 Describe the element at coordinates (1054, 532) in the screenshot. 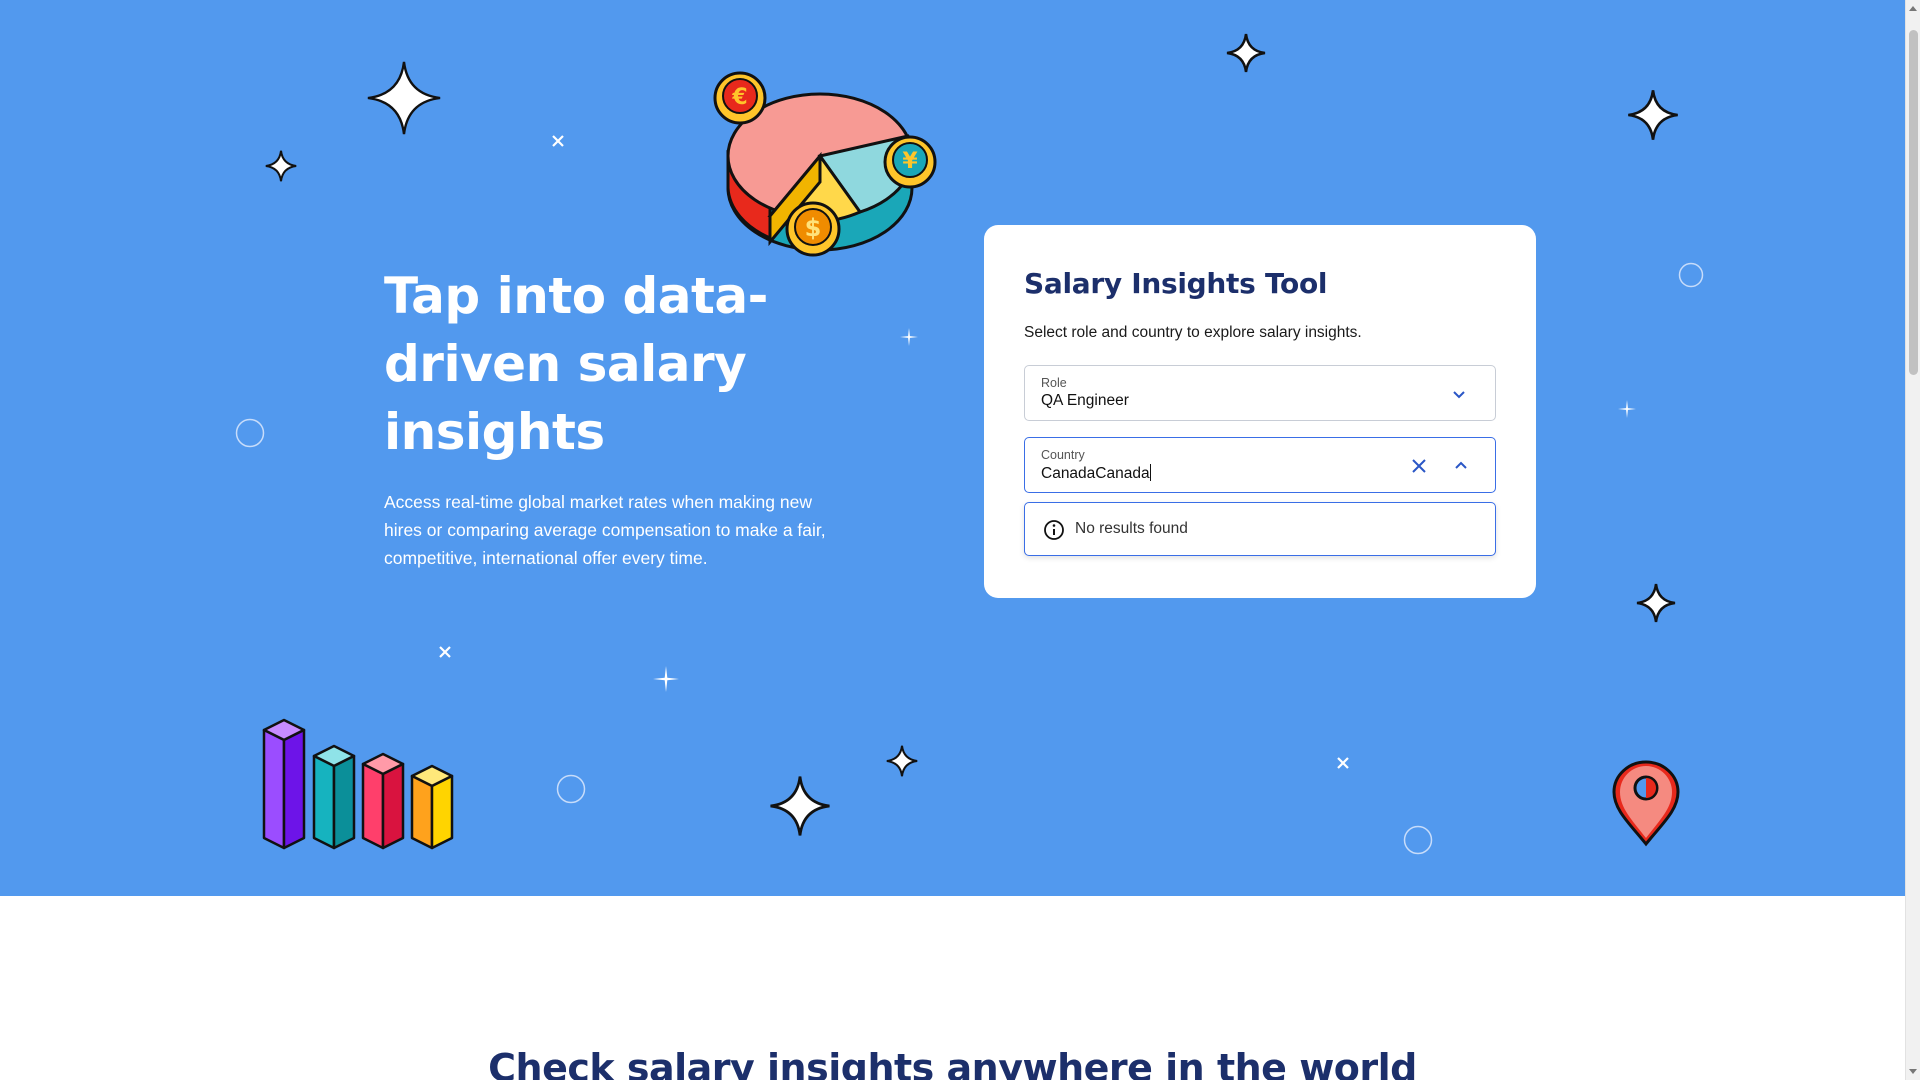

I see `info-icon` at that location.